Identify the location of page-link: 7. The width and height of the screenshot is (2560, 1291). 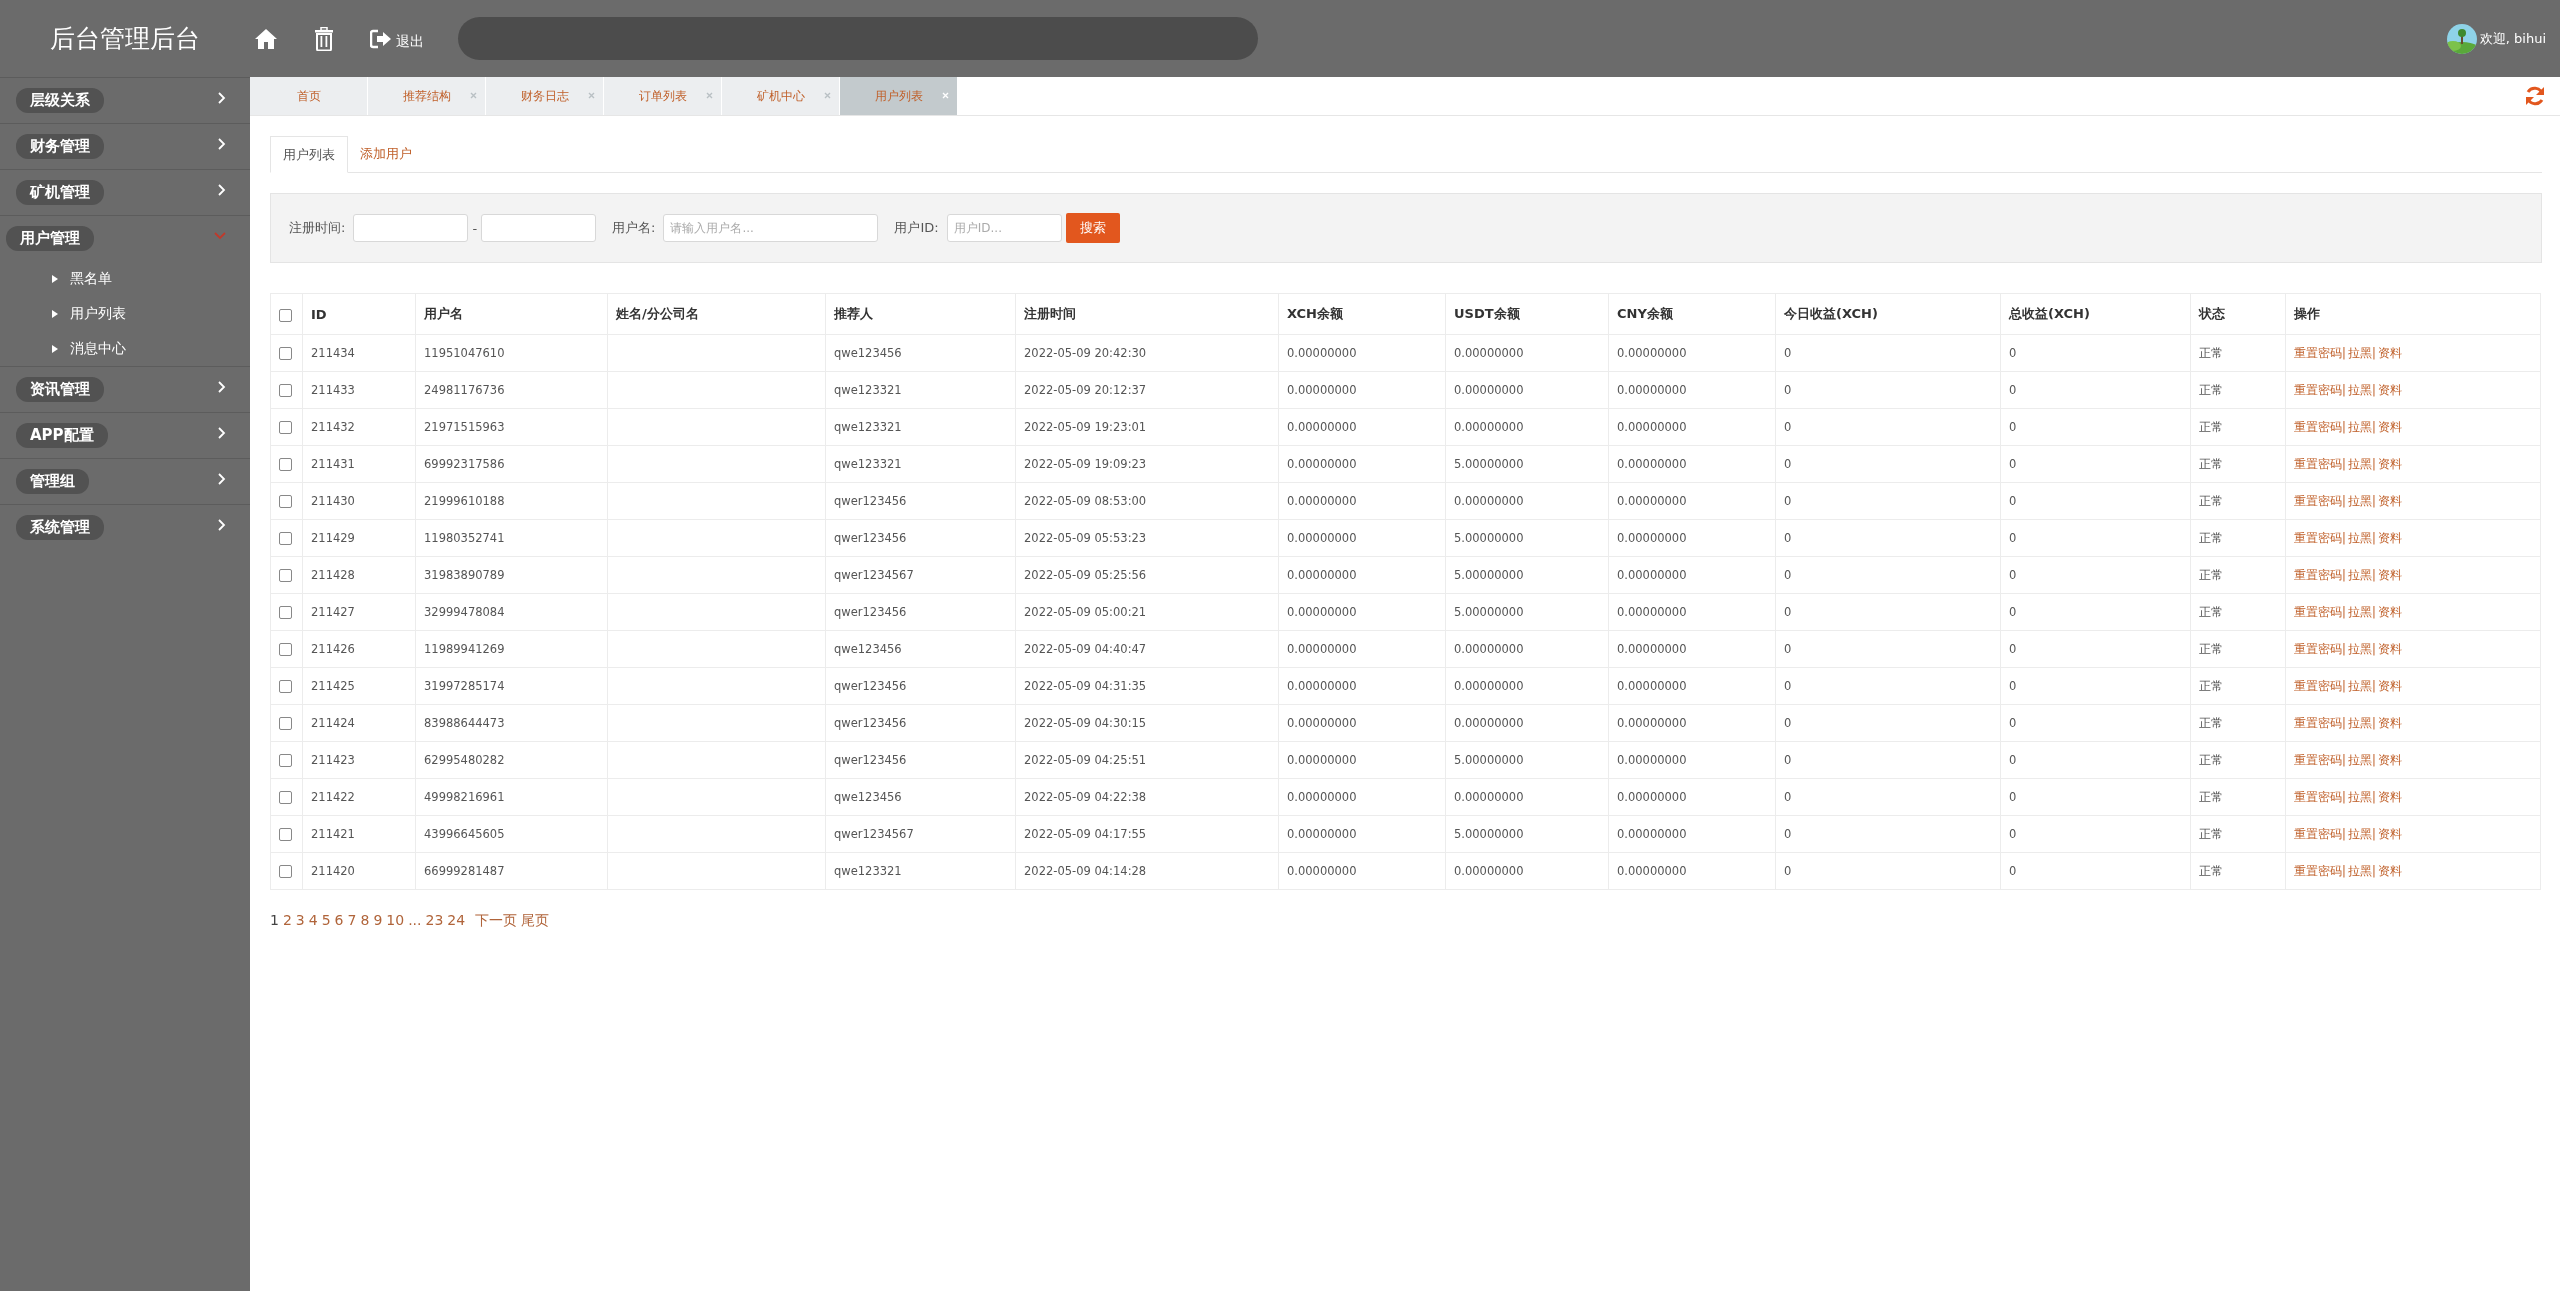
(352, 921).